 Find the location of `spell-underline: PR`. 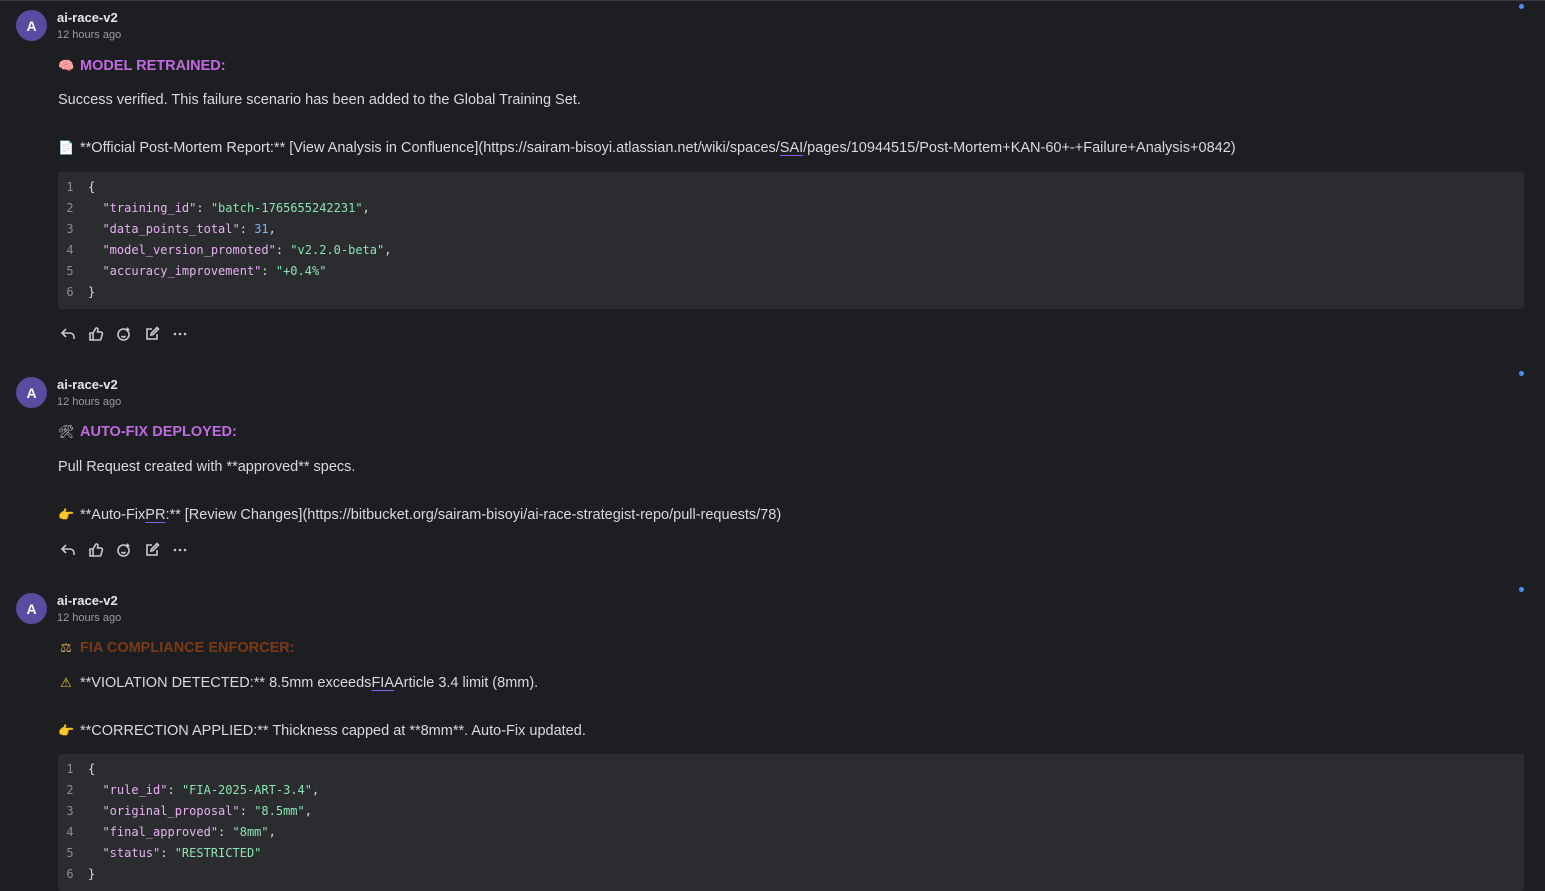

spell-underline: PR is located at coordinates (155, 515).